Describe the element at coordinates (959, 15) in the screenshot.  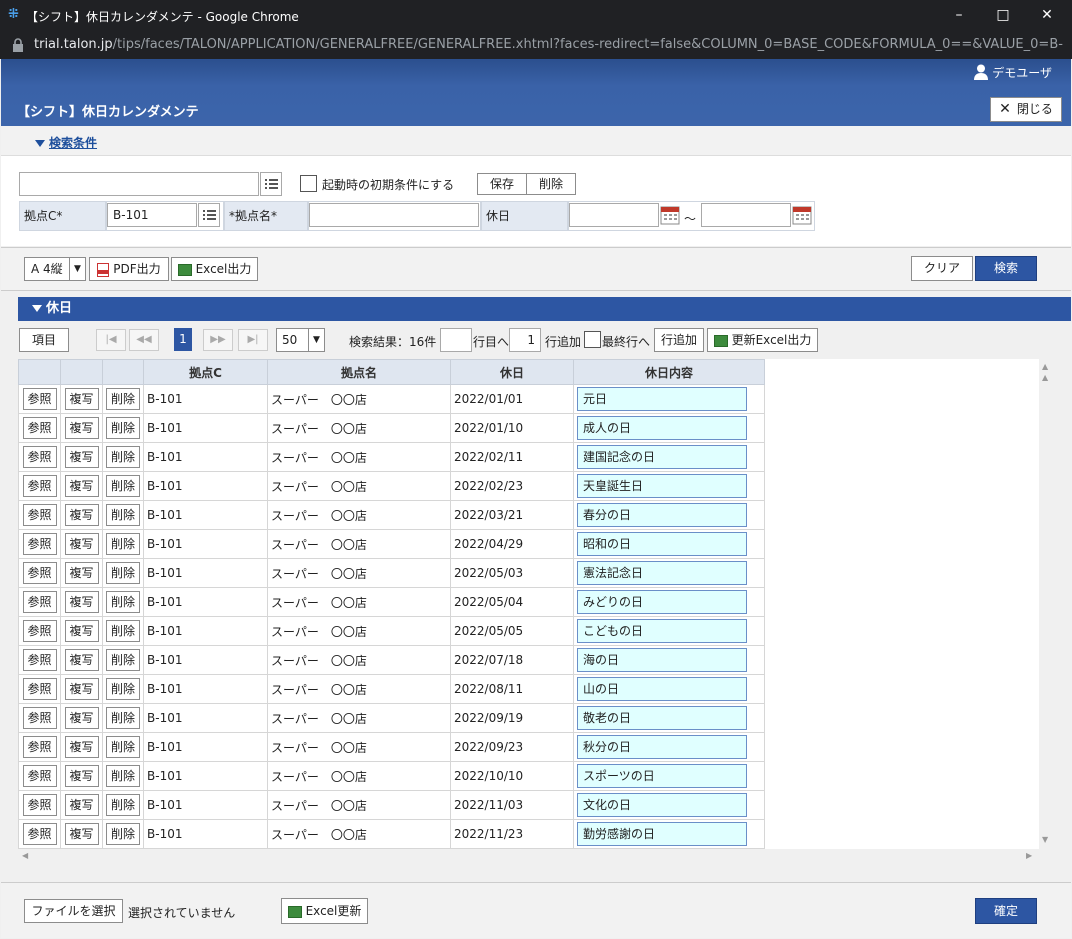
I see `minimize-icon: –` at that location.